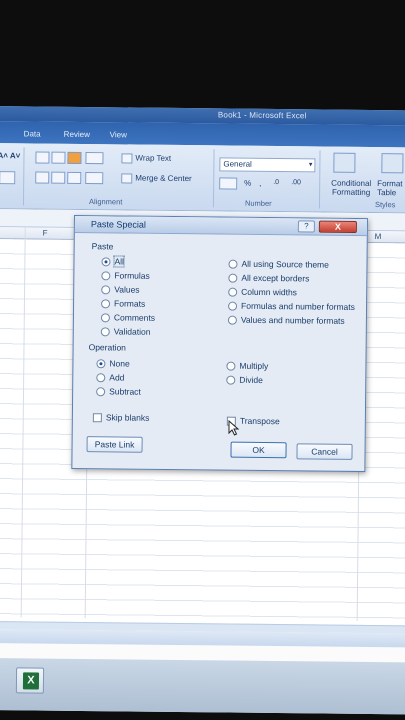 Image resolution: width=405 pixels, height=720 pixels. I want to click on paste-option-label: Values and number formats, so click(292, 320).